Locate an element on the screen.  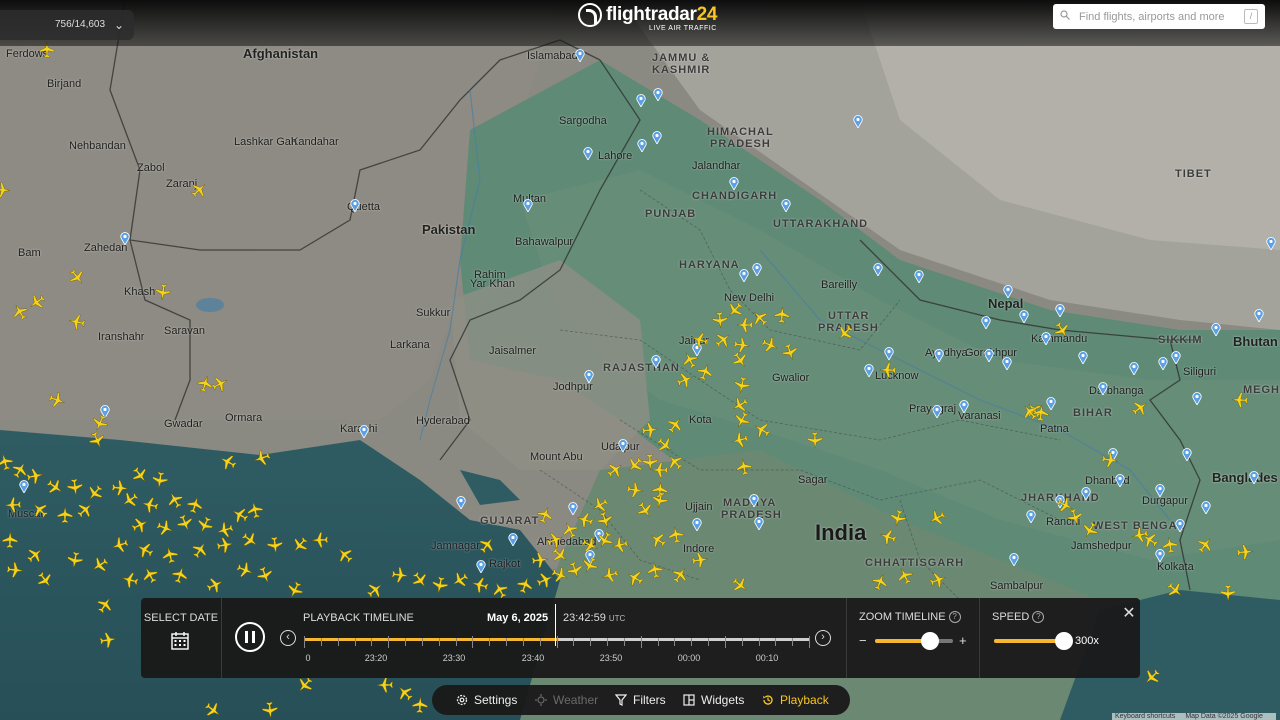
search-input is located at coordinates (1159, 17).